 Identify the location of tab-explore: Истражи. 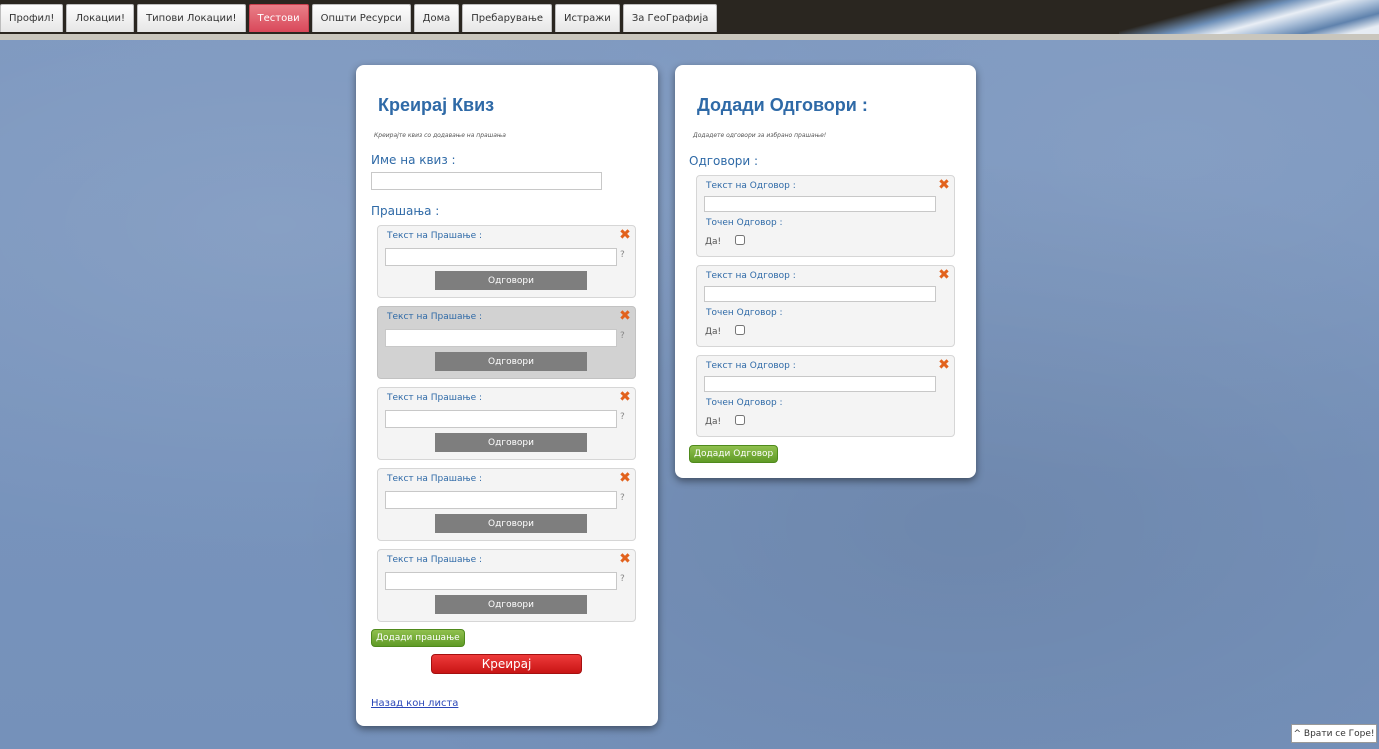
(587, 18).